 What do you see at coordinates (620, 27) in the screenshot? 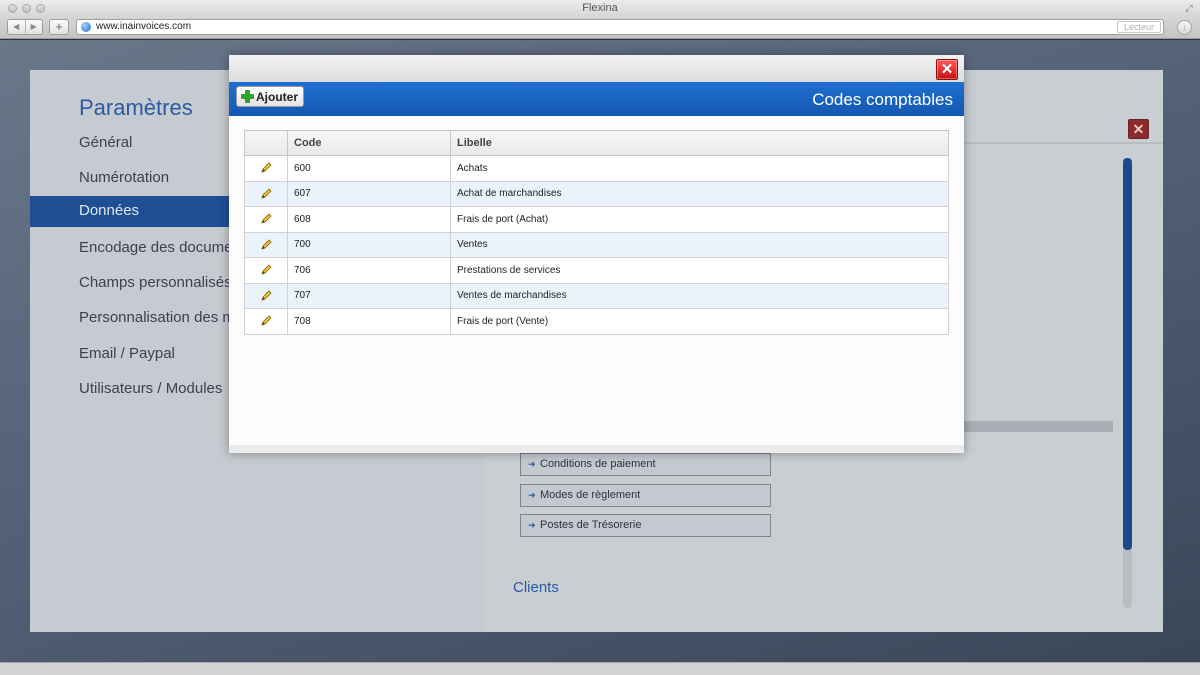
I see `address-bar: www.inainvoices.com Lecteur` at bounding box center [620, 27].